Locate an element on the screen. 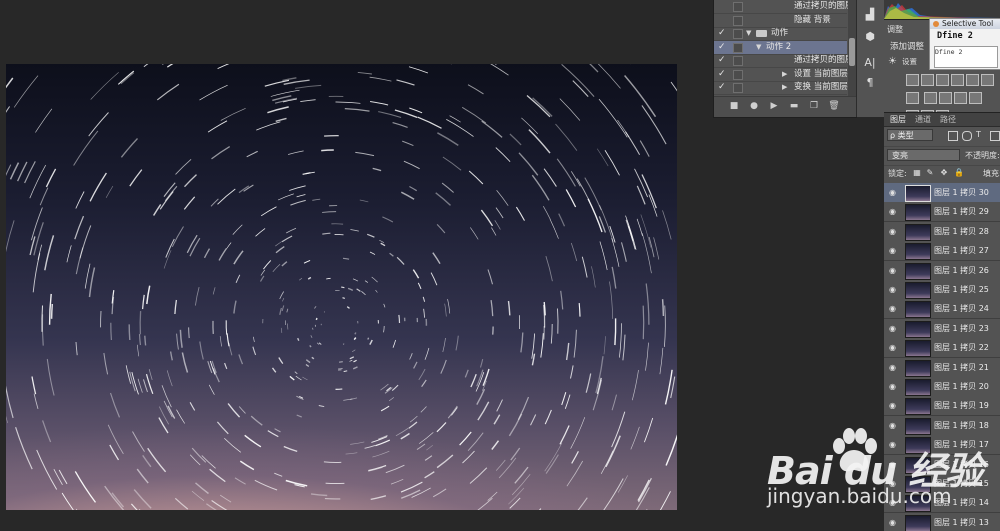 The width and height of the screenshot is (1000, 531). layer-row: ◉ 图层 1 拷贝 16 is located at coordinates (942, 464).